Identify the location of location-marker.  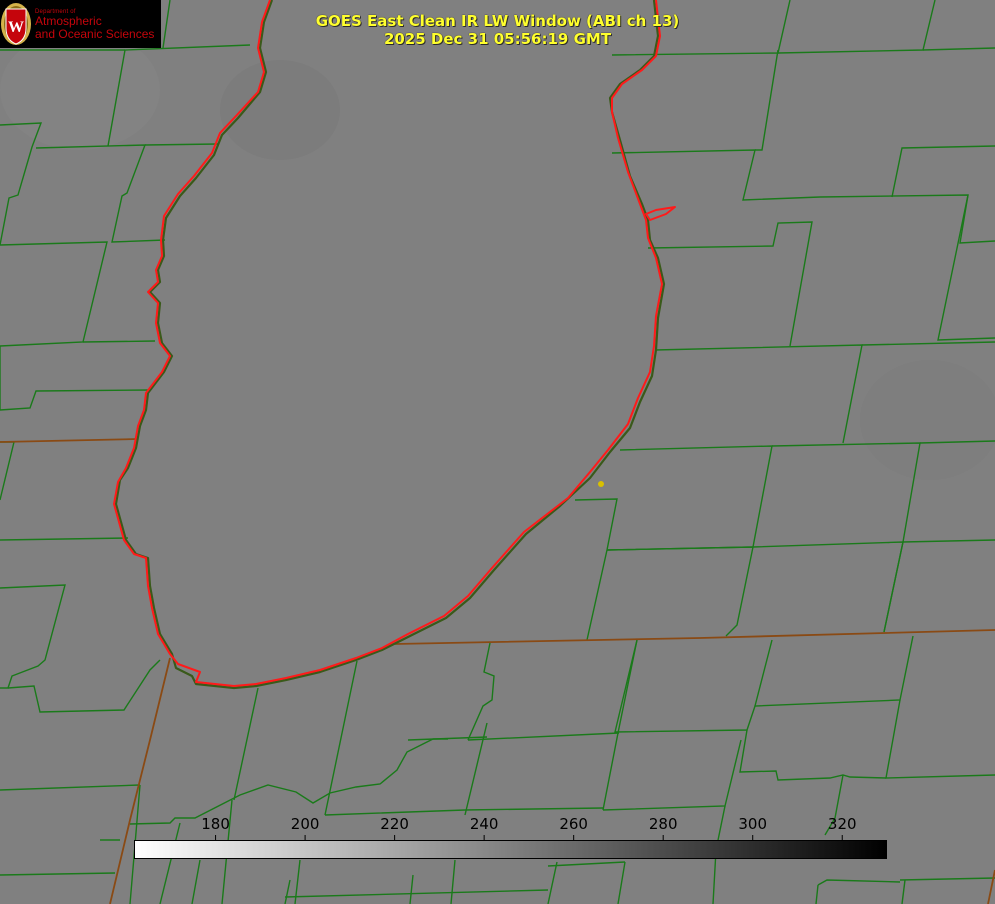
(601, 484).